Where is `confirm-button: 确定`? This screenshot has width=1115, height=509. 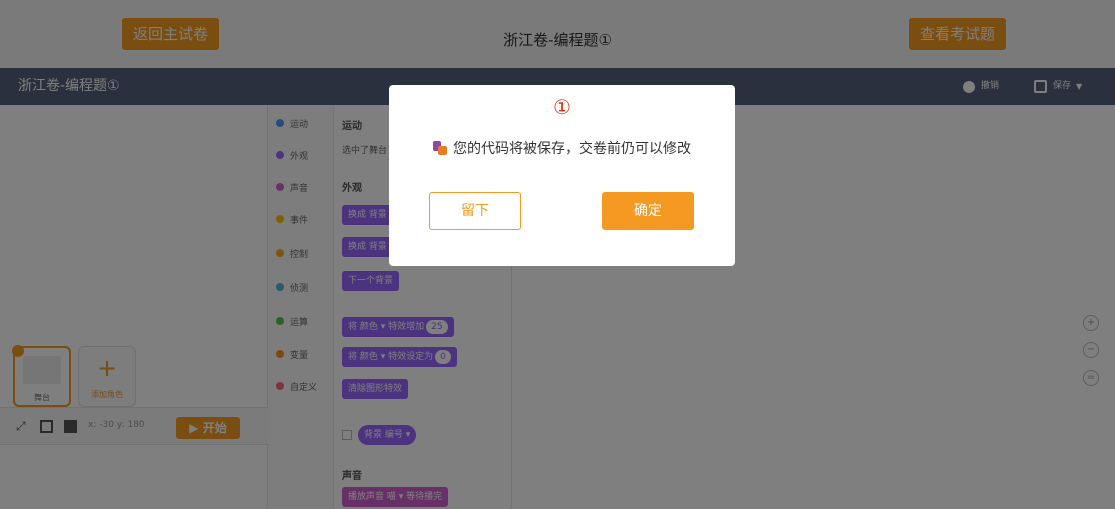
confirm-button: 确定 is located at coordinates (648, 211).